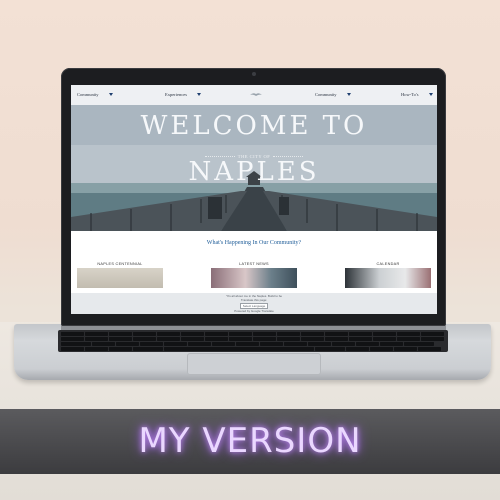 The height and width of the screenshot is (500, 500). Describe the element at coordinates (254, 172) in the screenshot. I see `hero-title-line2: NAPLES` at that location.